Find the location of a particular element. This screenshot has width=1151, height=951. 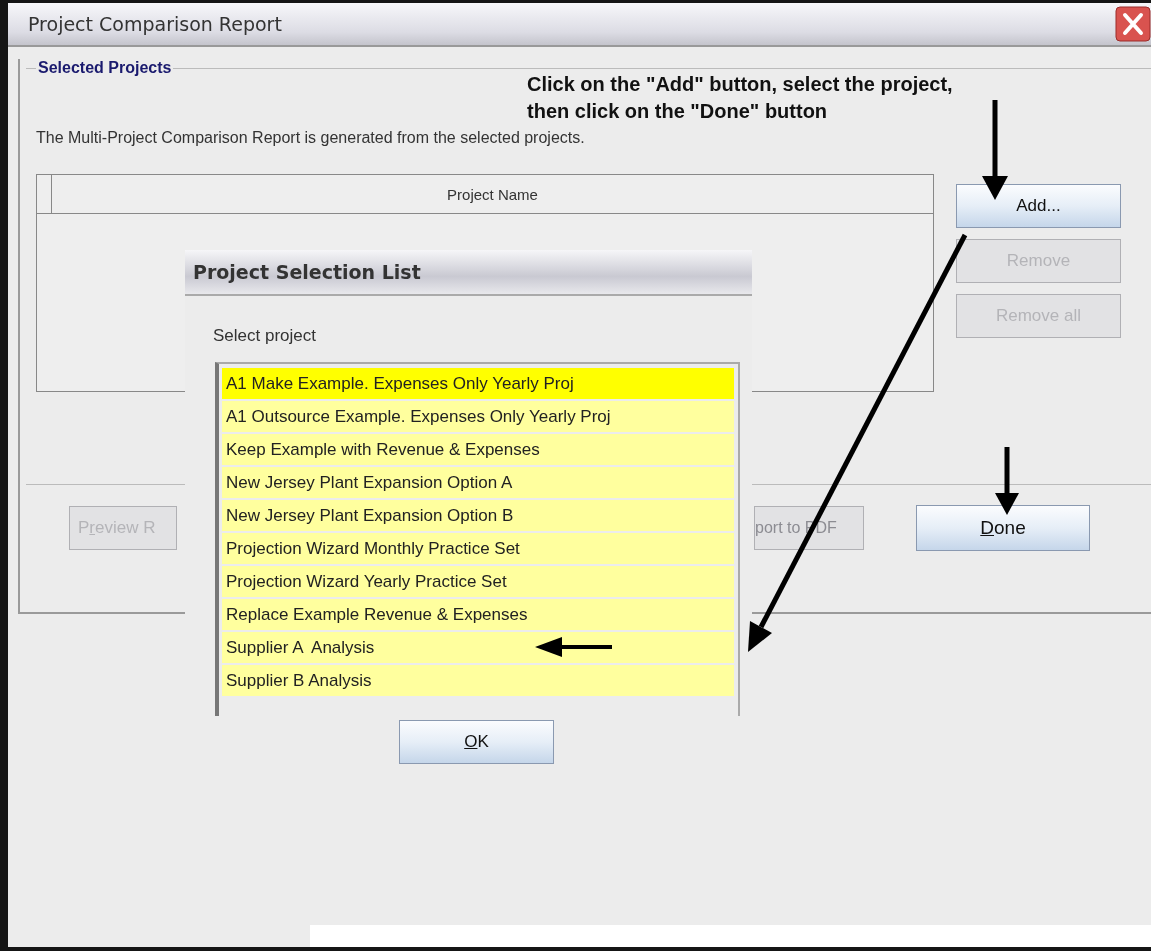

instruction-text: Click on the "Add" button, select the project, then click on the "Done" button is located at coordinates (740, 98).